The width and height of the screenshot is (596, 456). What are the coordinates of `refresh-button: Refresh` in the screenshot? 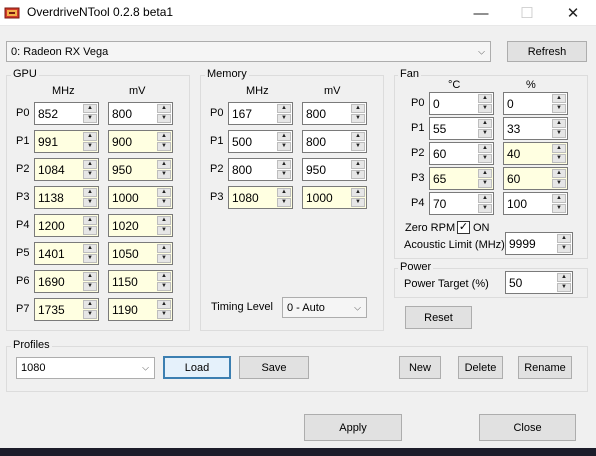 It's located at (547, 51).